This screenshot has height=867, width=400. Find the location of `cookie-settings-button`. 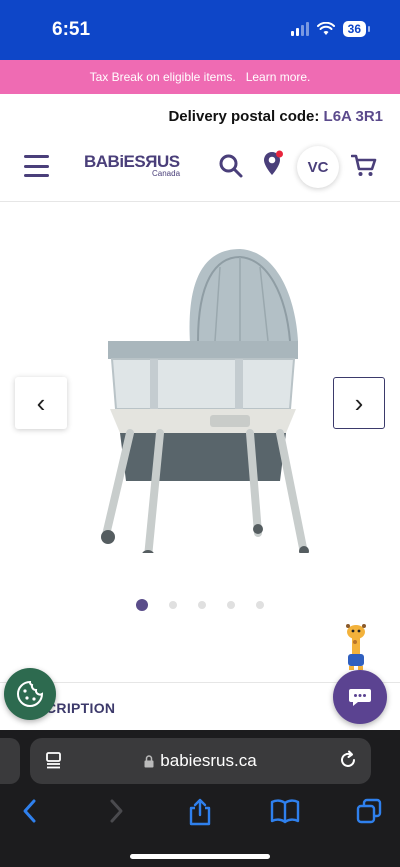

cookie-settings-button is located at coordinates (30, 694).